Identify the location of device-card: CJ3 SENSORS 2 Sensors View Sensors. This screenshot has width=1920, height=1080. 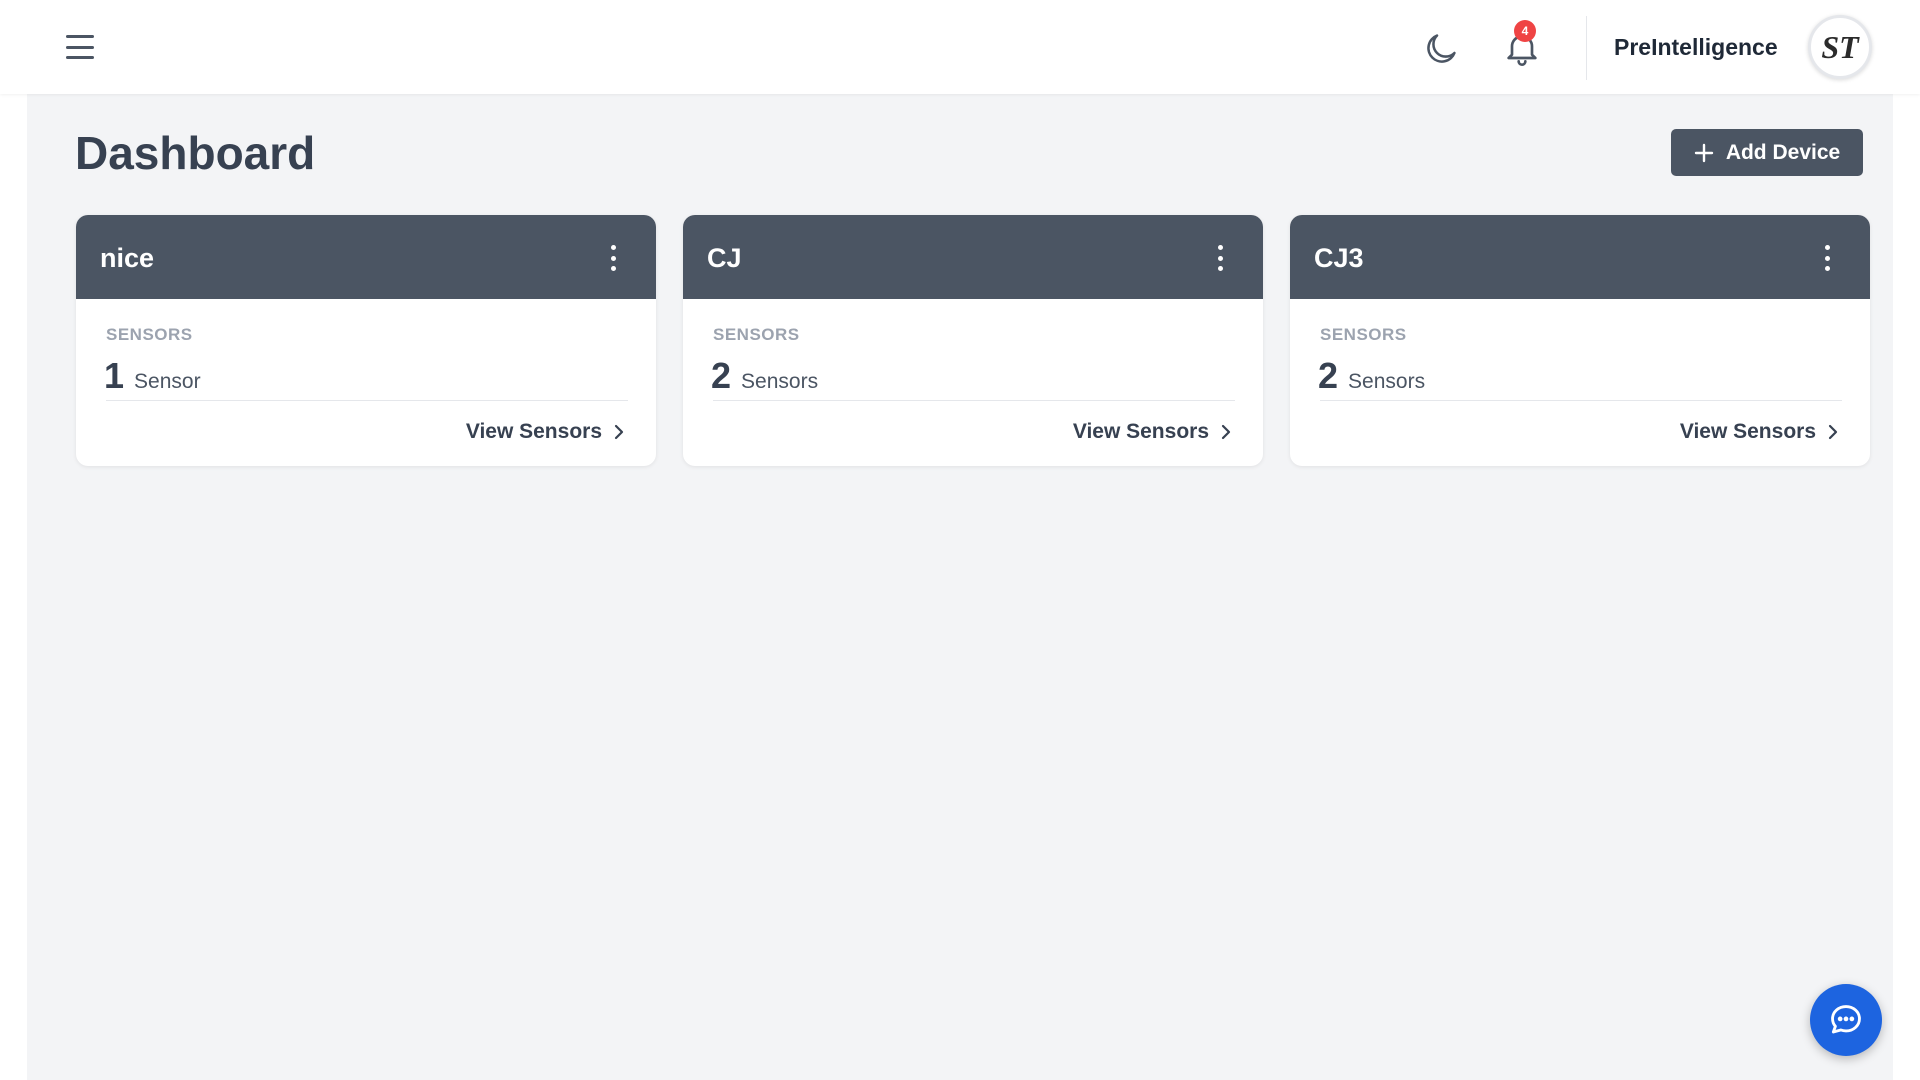
(1580, 340).